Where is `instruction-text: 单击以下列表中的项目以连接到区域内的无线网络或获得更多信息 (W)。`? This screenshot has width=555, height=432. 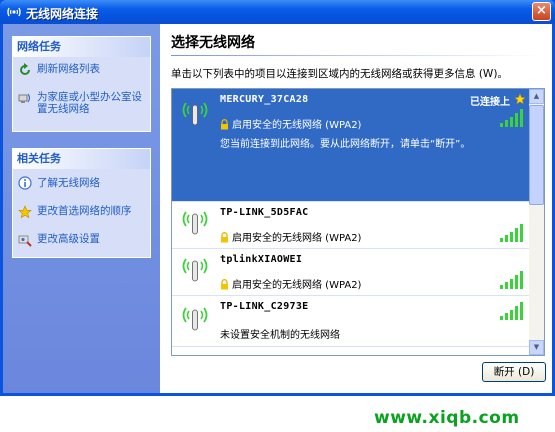
instruction-text: 单击以下列表中的项目以连接到区域内的无线网络或获得更多信息 (W)。 is located at coordinates (339, 74).